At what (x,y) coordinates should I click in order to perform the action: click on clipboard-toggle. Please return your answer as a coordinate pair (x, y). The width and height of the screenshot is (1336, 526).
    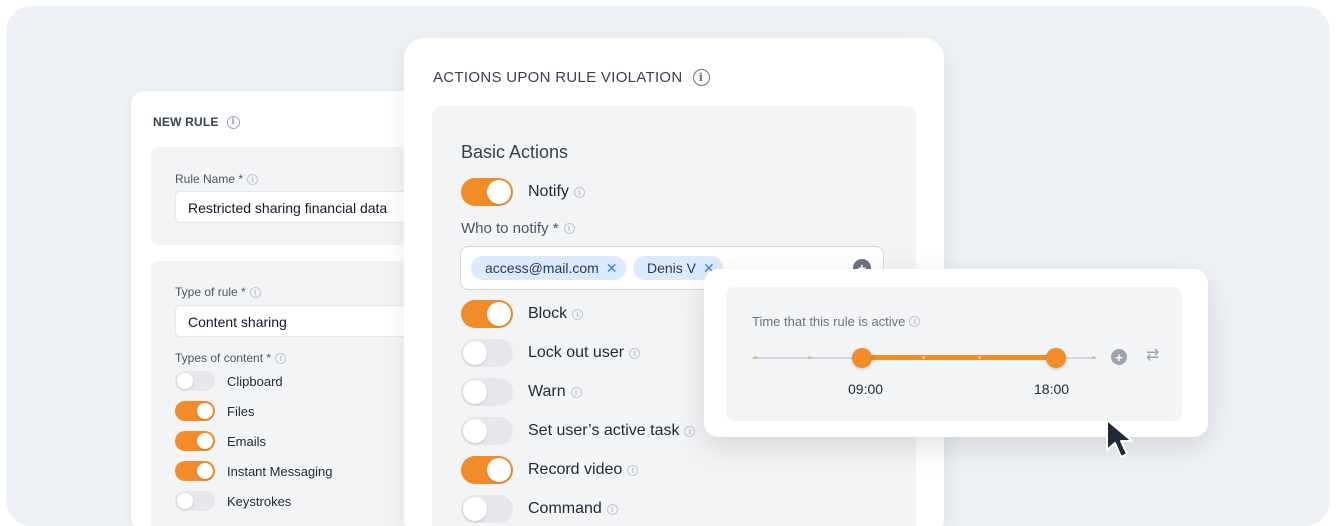
    Looking at the image, I should click on (195, 381).